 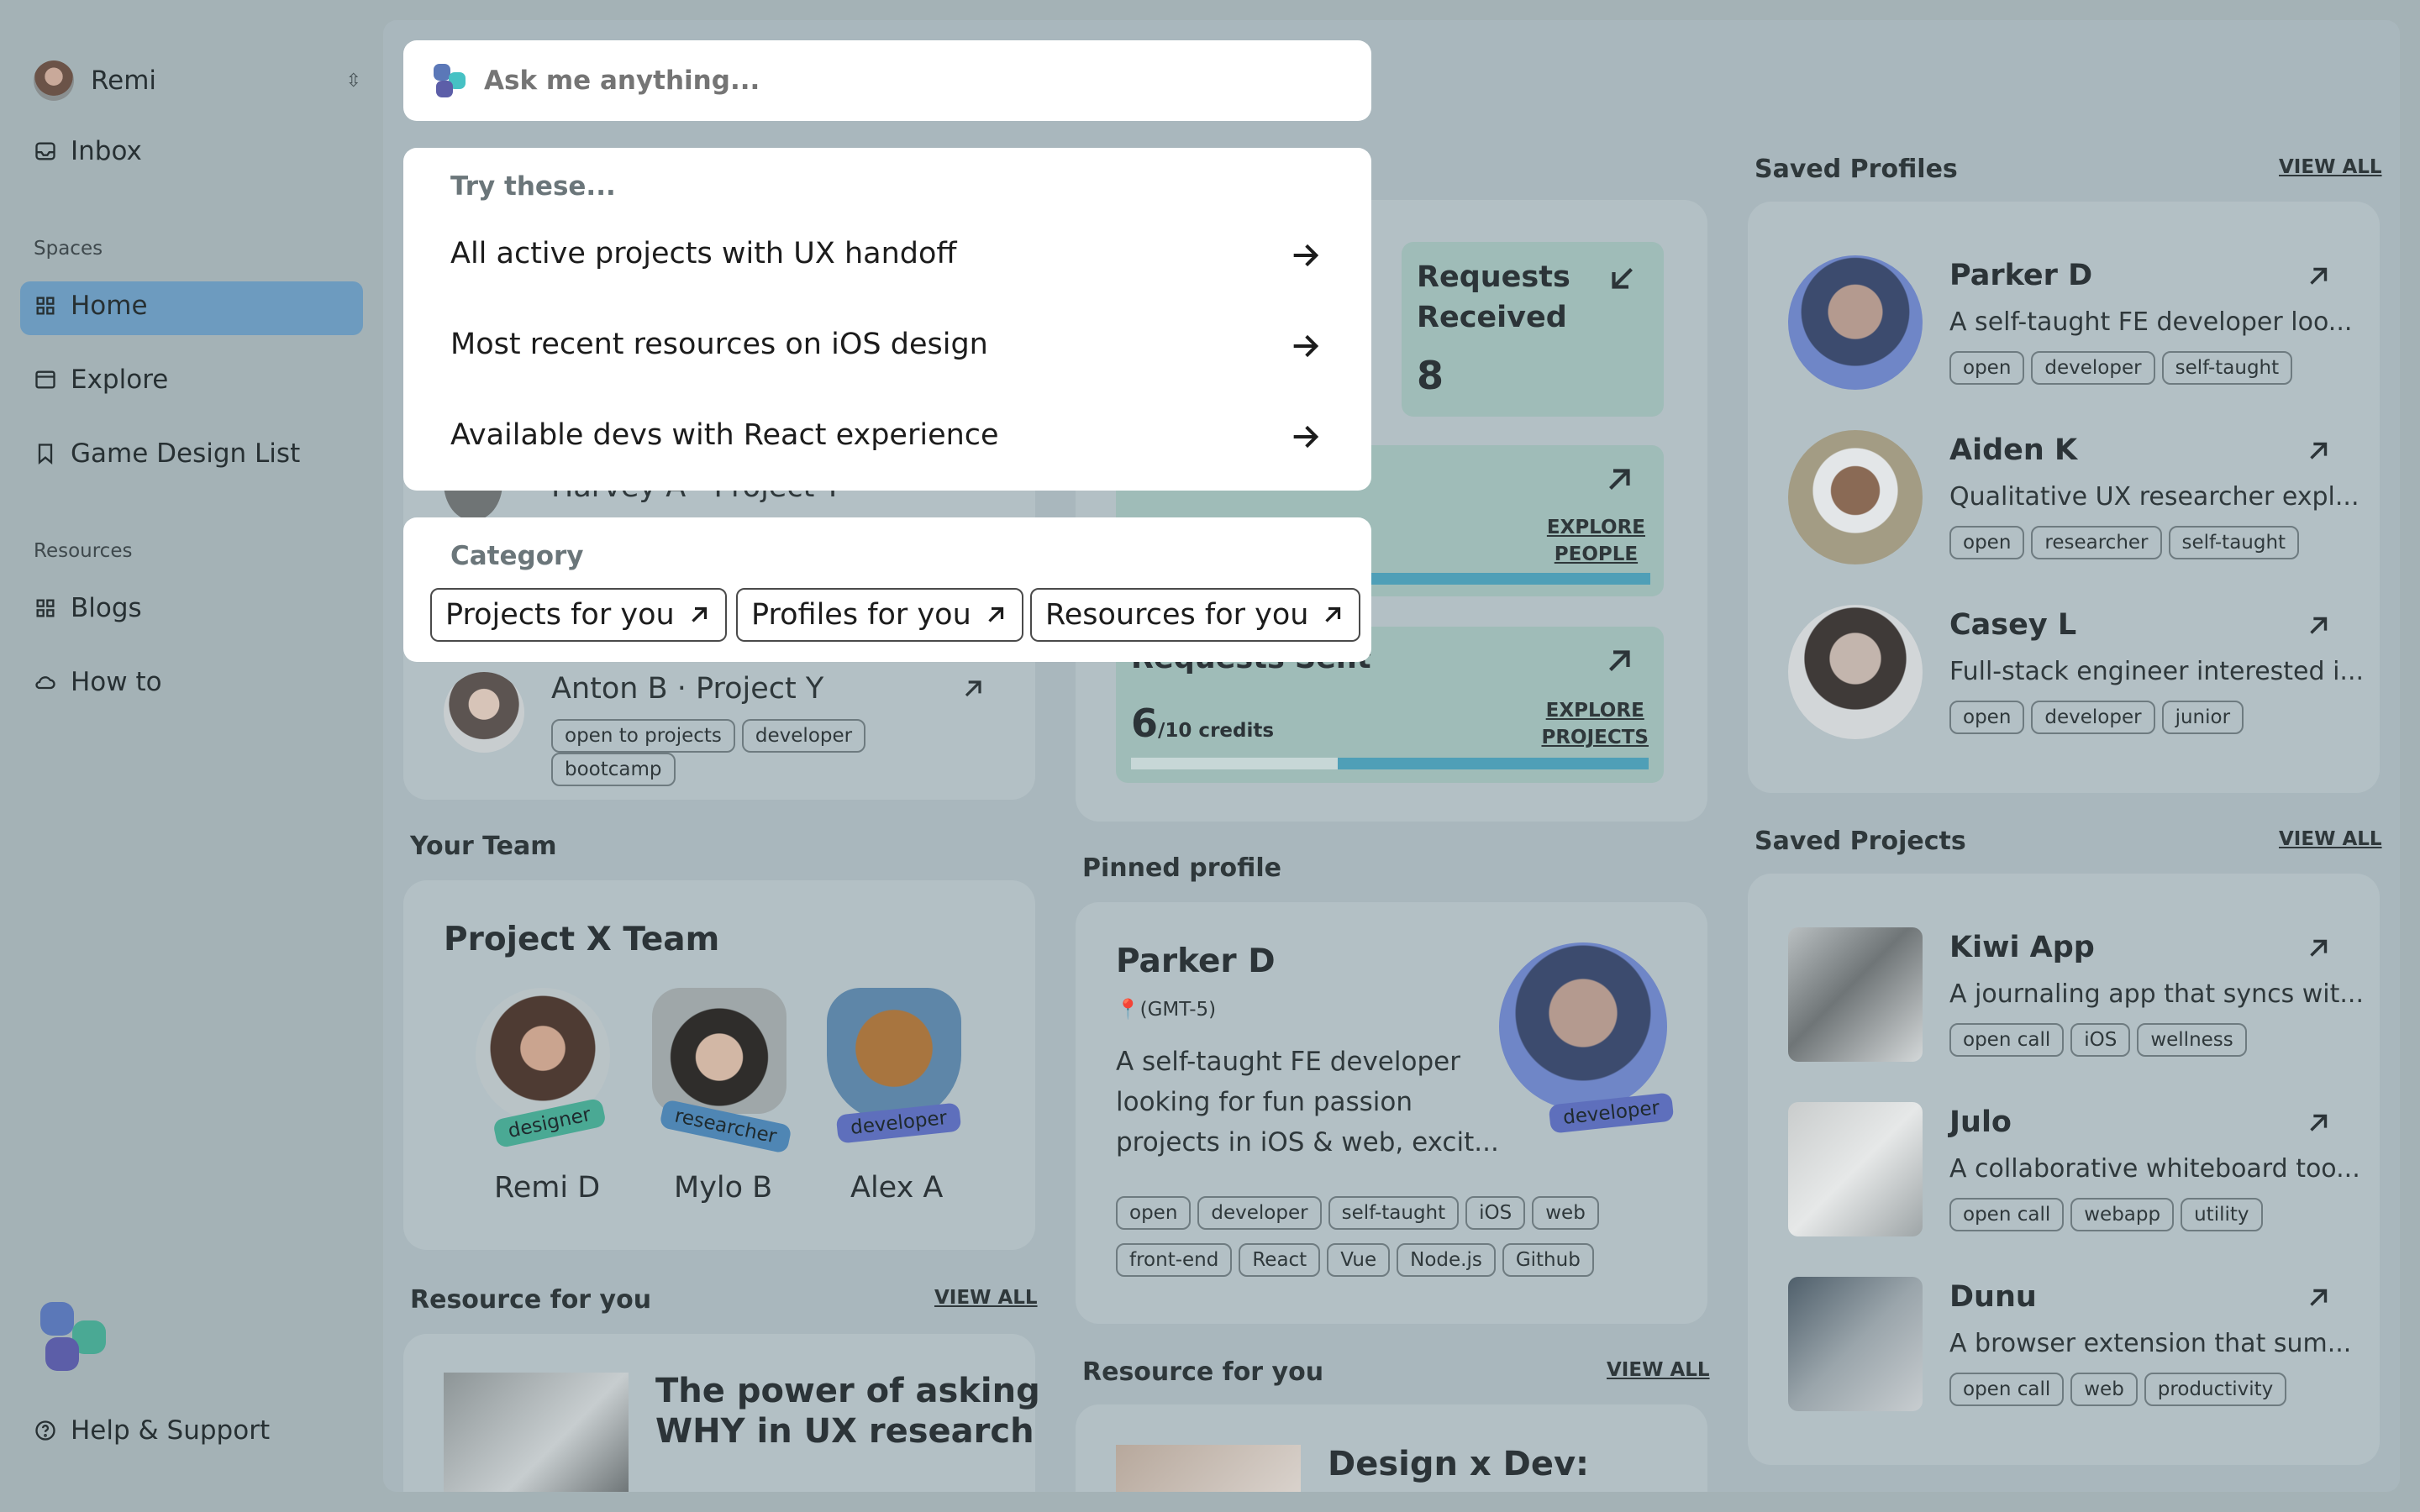 I want to click on user-switcher: Remi ⇳, so click(x=197, y=80).